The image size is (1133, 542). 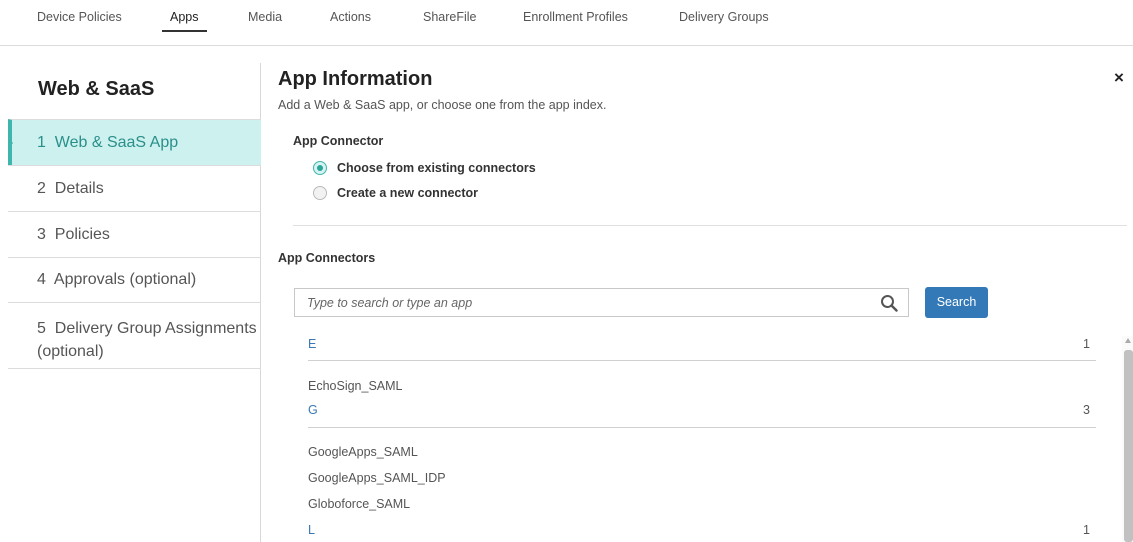 What do you see at coordinates (108, 142) in the screenshot?
I see `wizard-step-label: 1 Web & SaaS App` at bounding box center [108, 142].